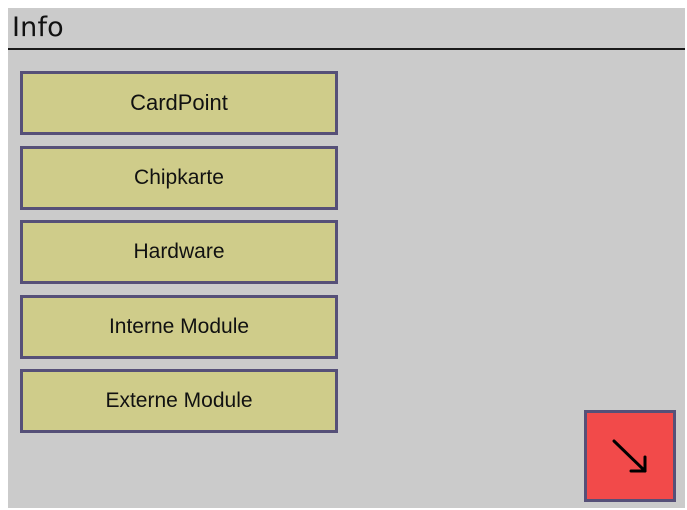 The width and height of the screenshot is (687, 510). Describe the element at coordinates (38, 27) in the screenshot. I see `page-title: Info` at that location.